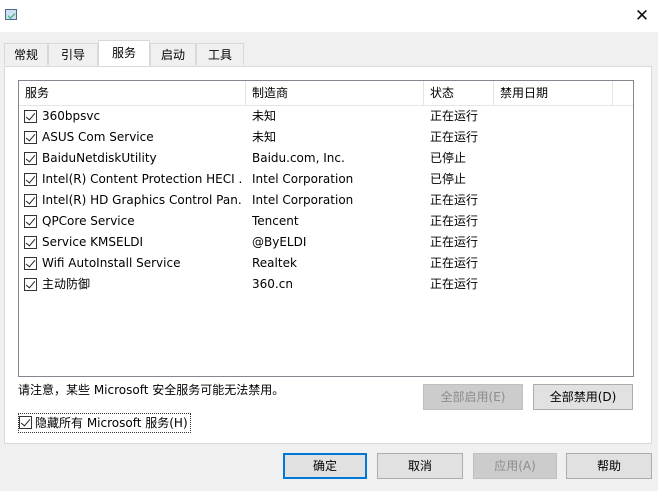  Describe the element at coordinates (71, 116) in the screenshot. I see `service-name: 360bpsvc` at that location.